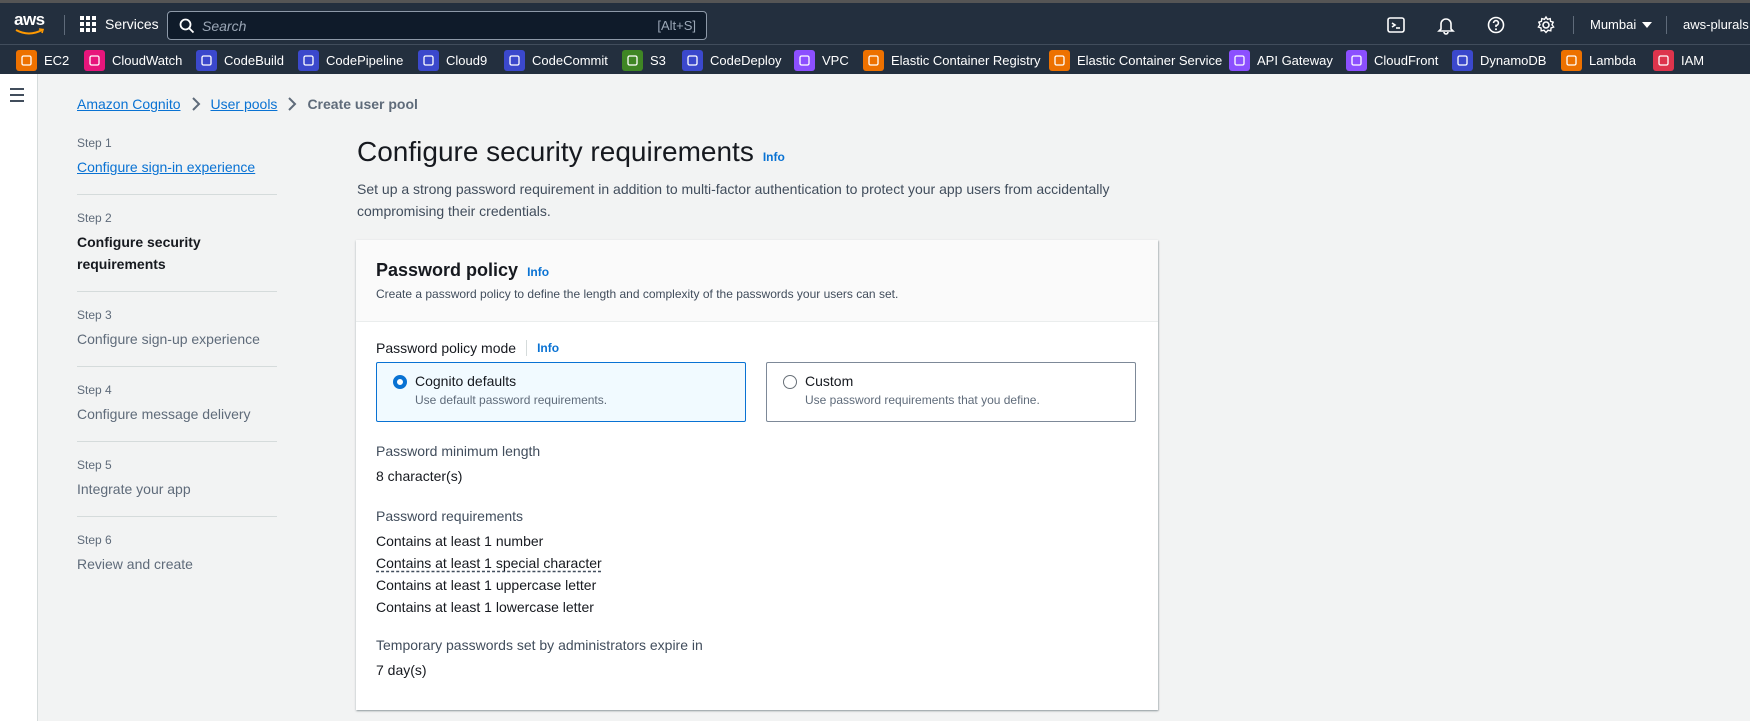 The height and width of the screenshot is (721, 1750). Describe the element at coordinates (1396, 25) in the screenshot. I see `cloudshell-icon` at that location.